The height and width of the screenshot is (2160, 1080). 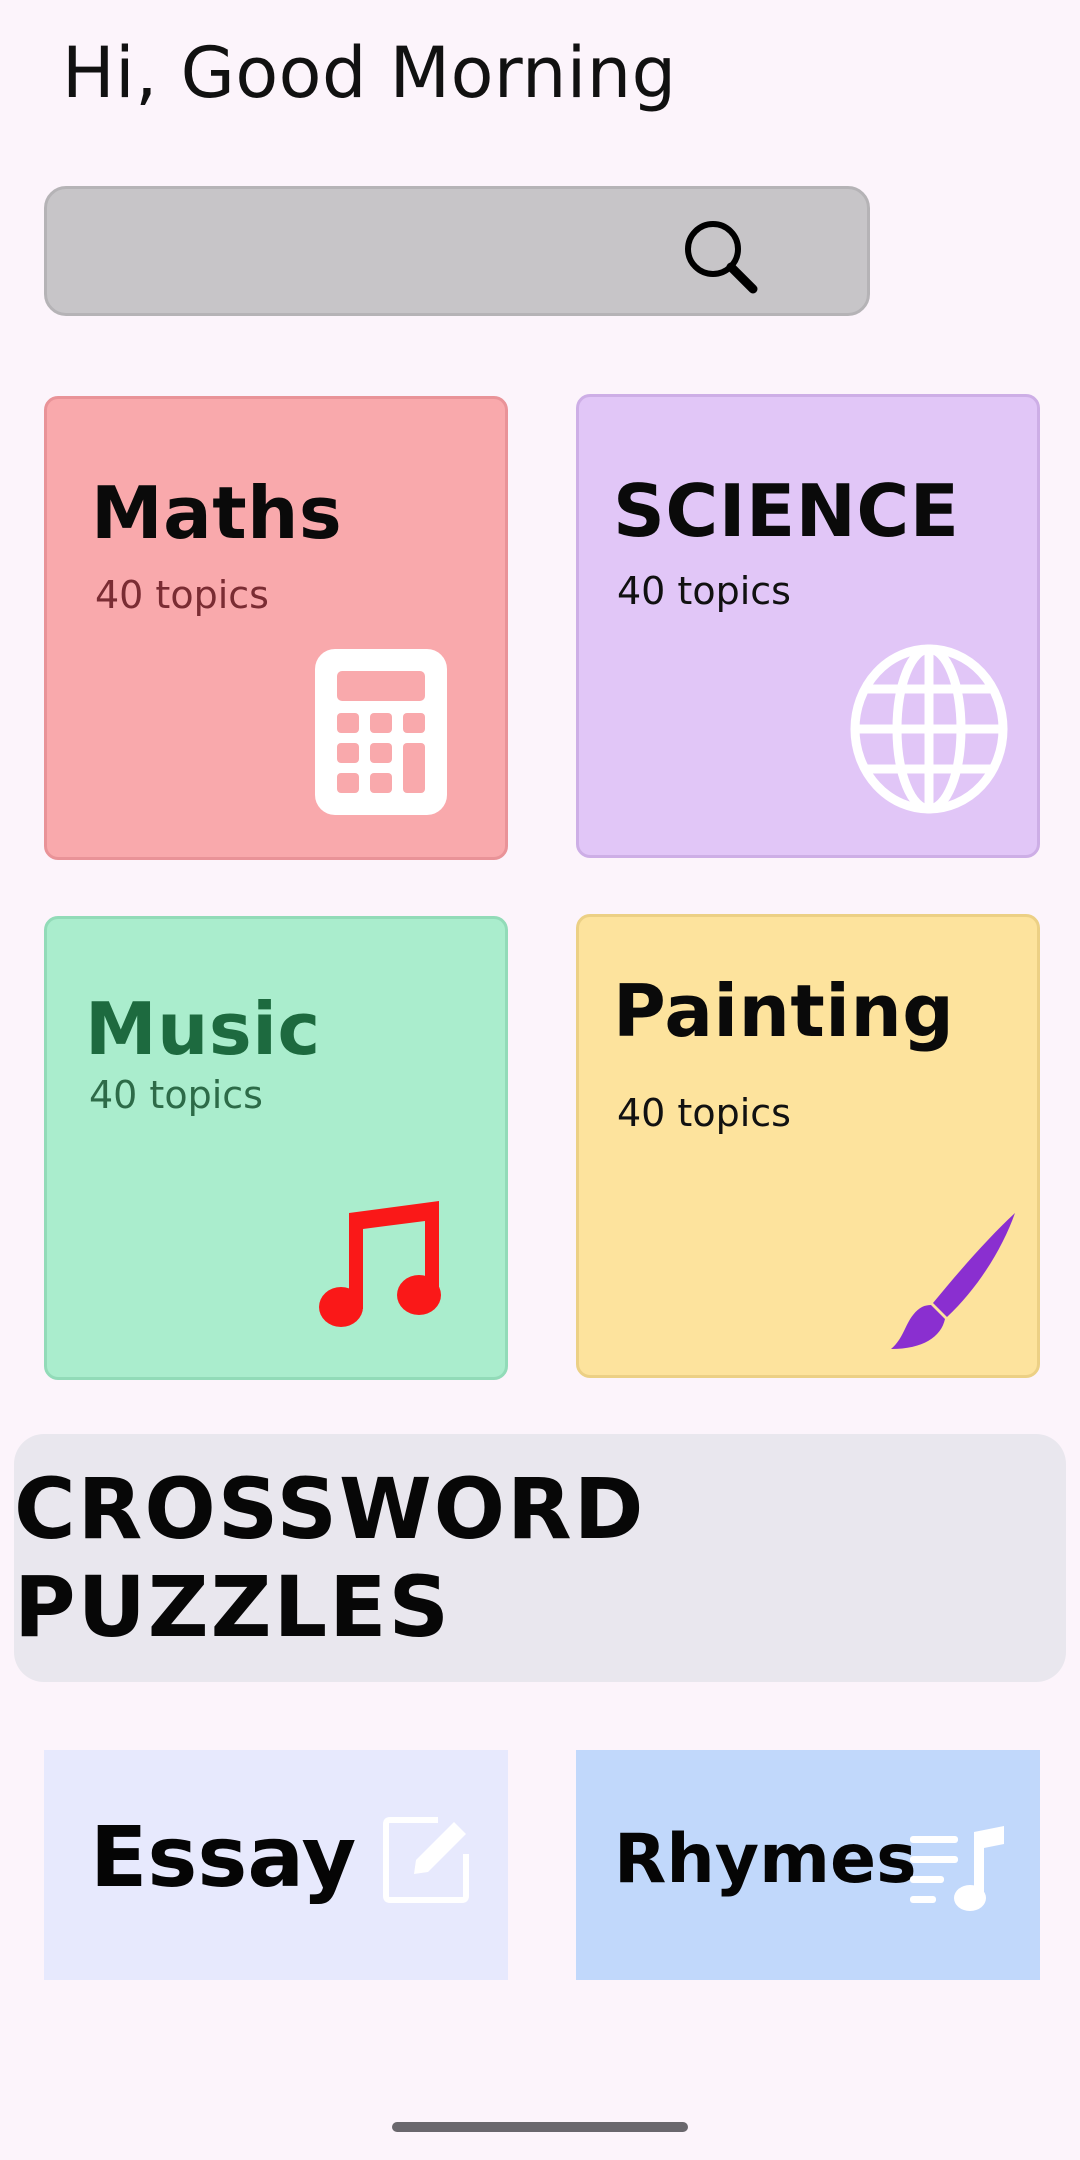 I want to click on crossword-label: CROSSWORD PUZZLES, so click(x=330, y=1558).